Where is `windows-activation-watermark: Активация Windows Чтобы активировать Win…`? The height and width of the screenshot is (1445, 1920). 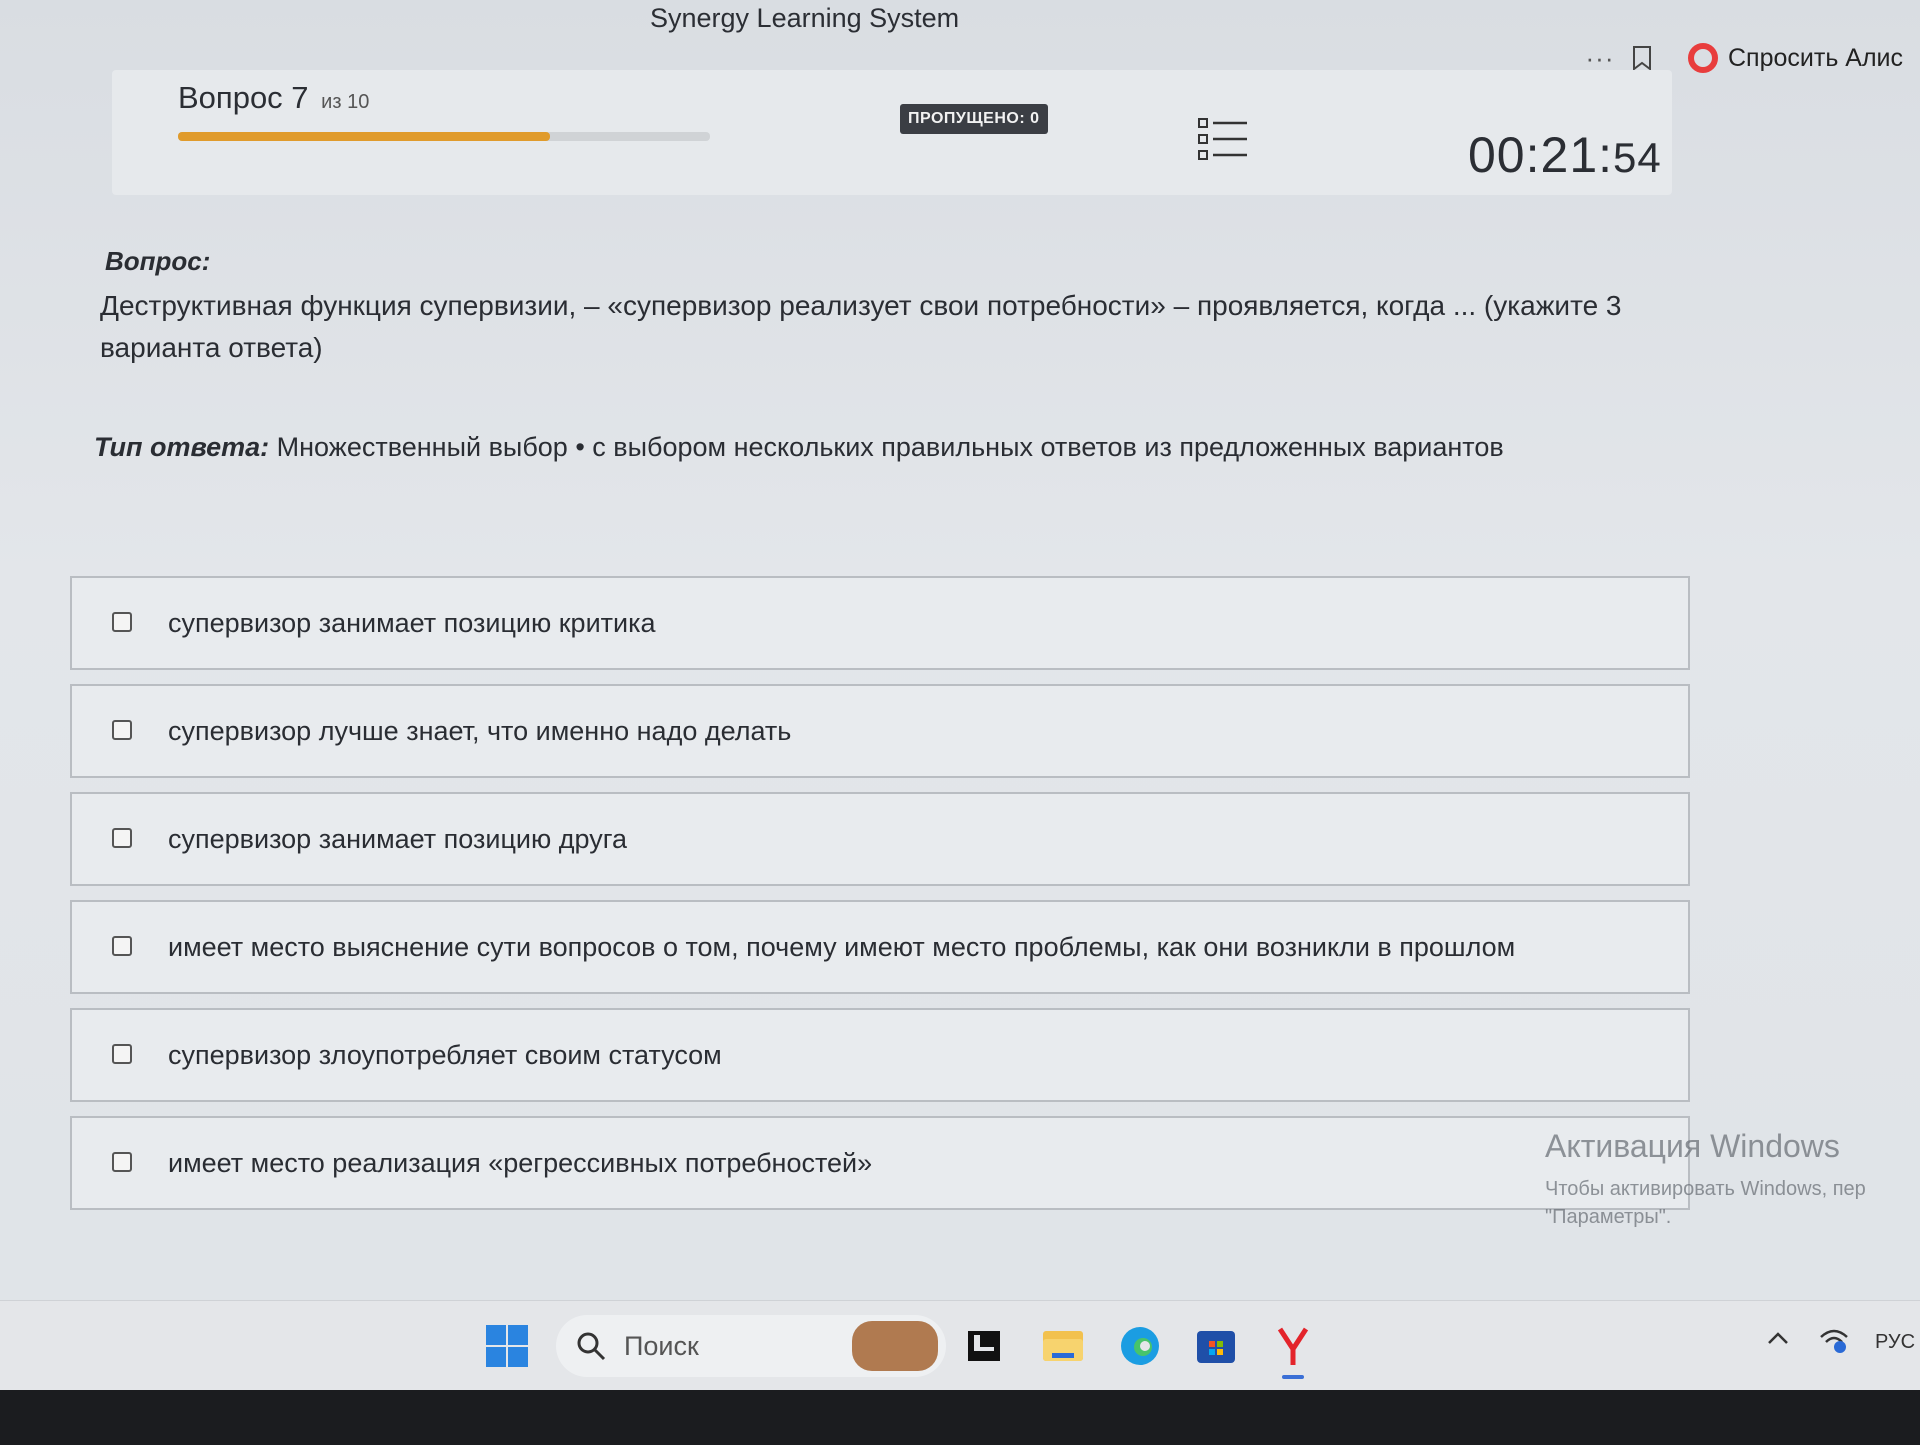 windows-activation-watermark: Активация Windows Чтобы активировать Win… is located at coordinates (1732, 1179).